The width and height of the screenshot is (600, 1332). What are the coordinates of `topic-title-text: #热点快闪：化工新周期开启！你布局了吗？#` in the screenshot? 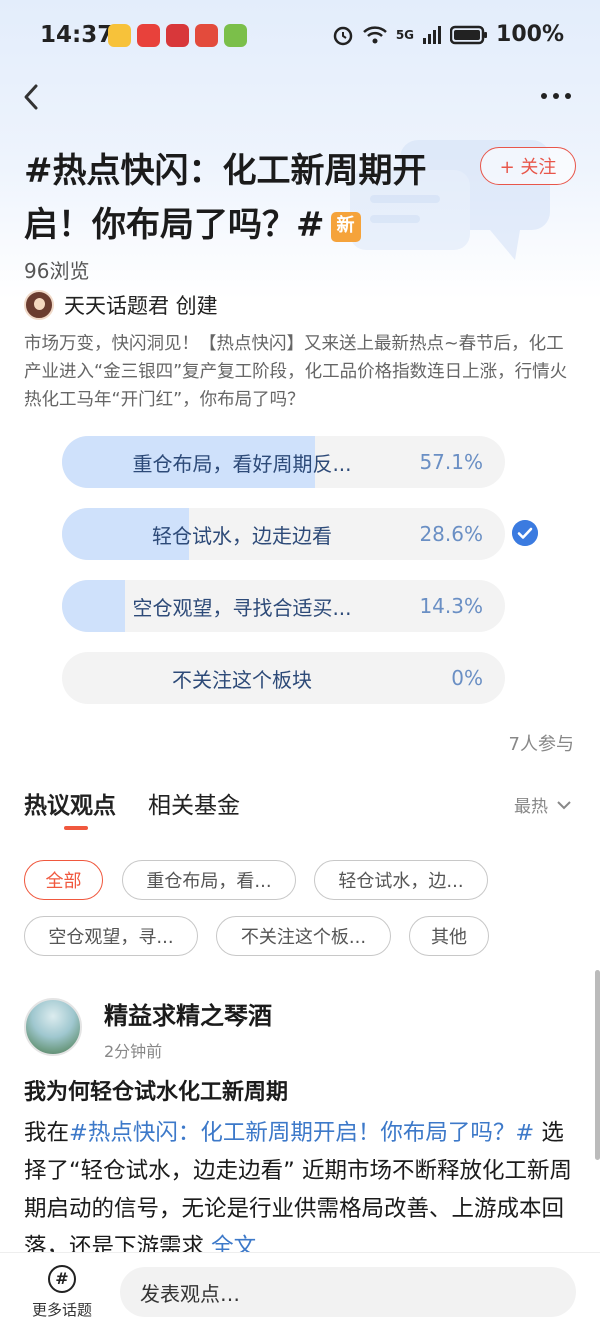 It's located at (225, 198).